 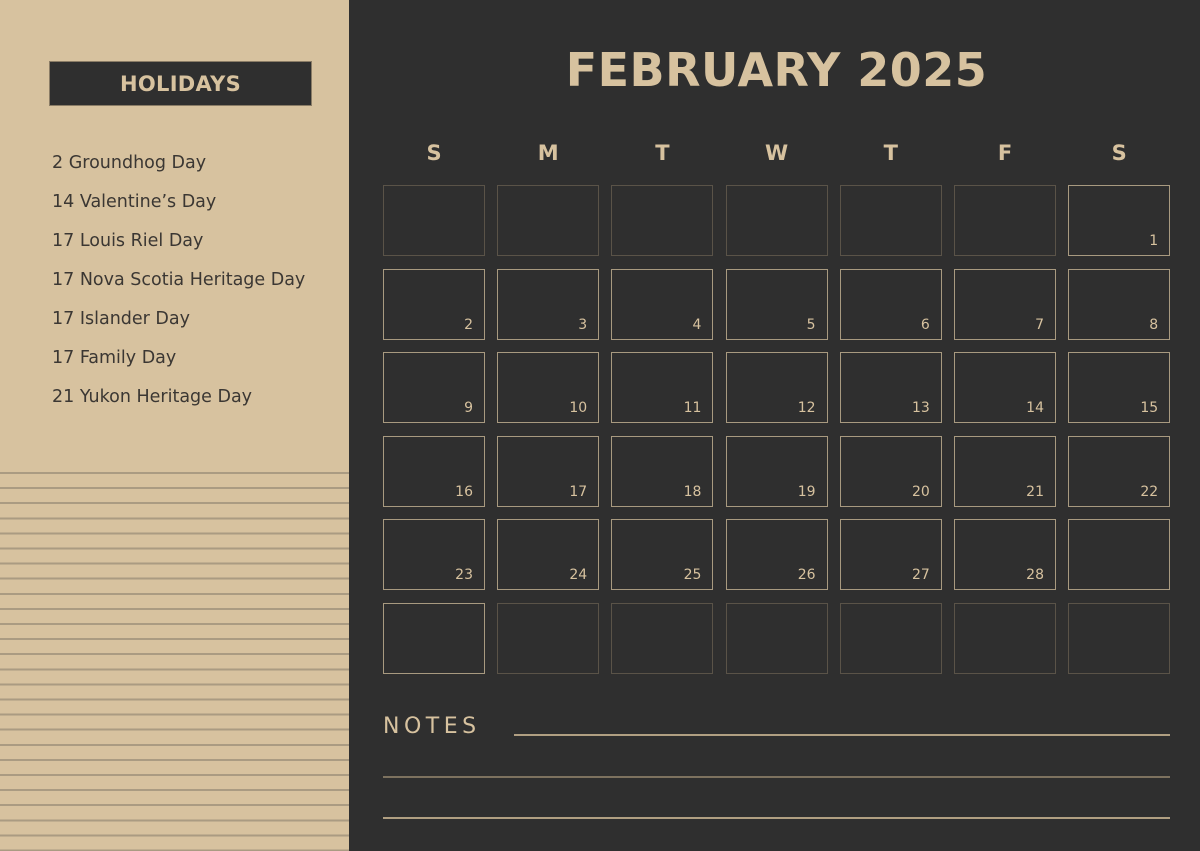 What do you see at coordinates (468, 408) in the screenshot?
I see `day-number: 9` at bounding box center [468, 408].